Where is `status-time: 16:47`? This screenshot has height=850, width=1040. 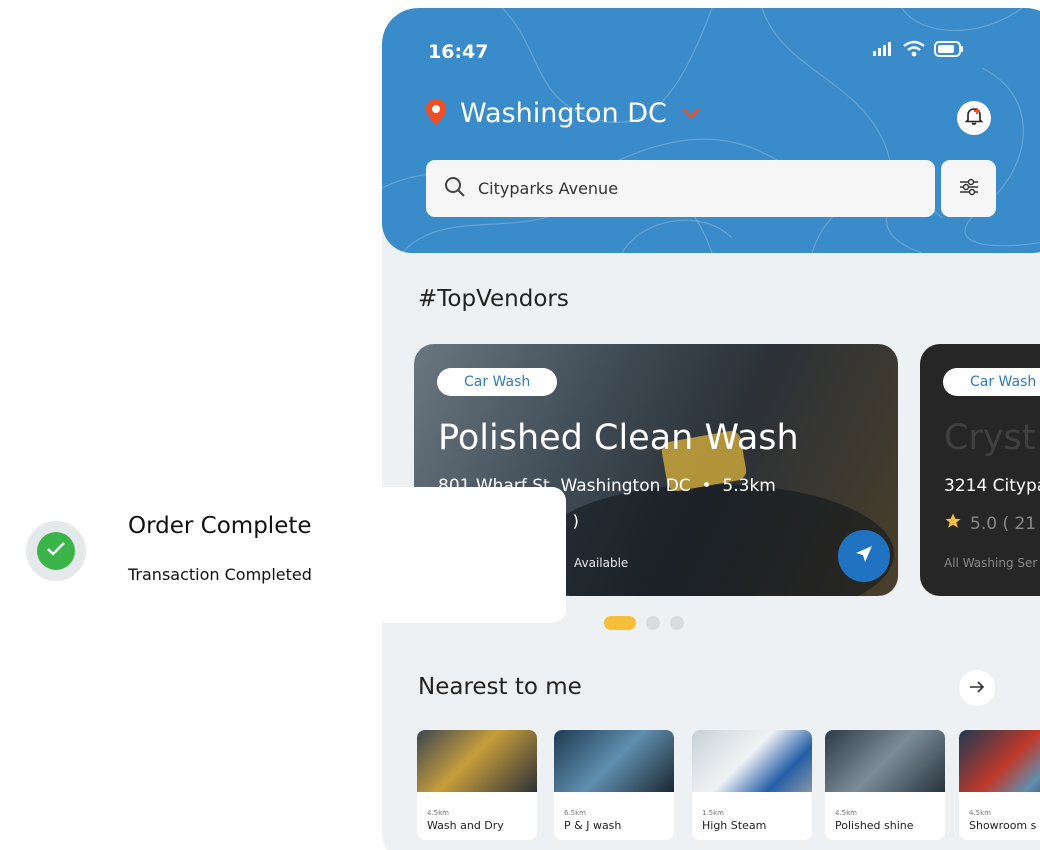 status-time: 16:47 is located at coordinates (458, 52).